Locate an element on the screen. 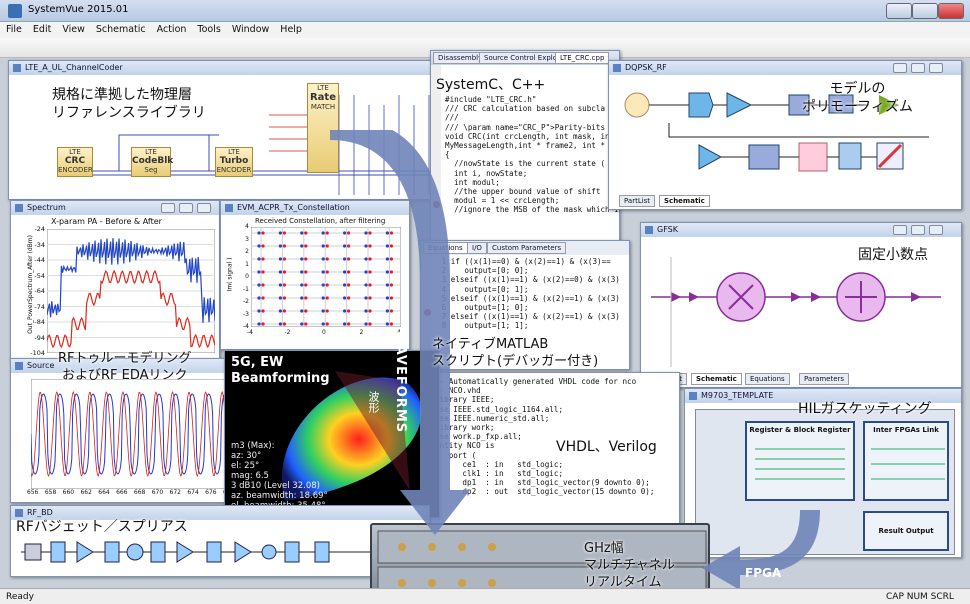 This screenshot has height=604, width=970. beam-stat: 3 dB10 (Level 32.08) is located at coordinates (275, 486).